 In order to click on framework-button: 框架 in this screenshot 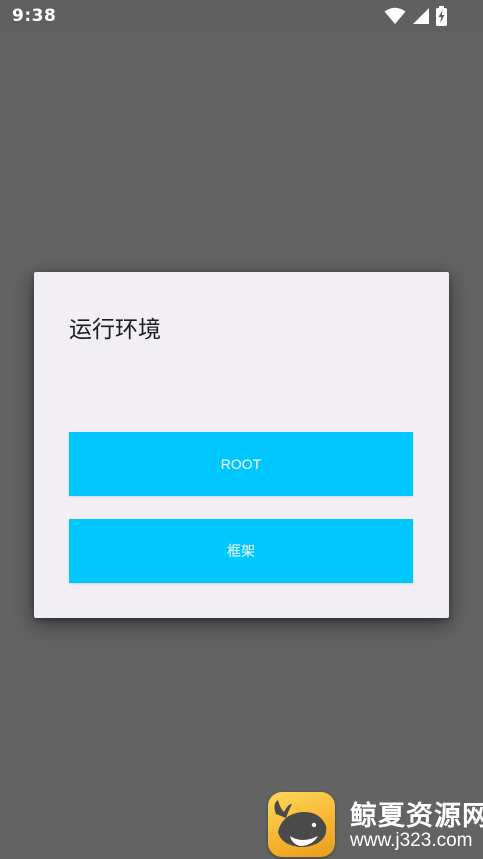, I will do `click(241, 551)`.